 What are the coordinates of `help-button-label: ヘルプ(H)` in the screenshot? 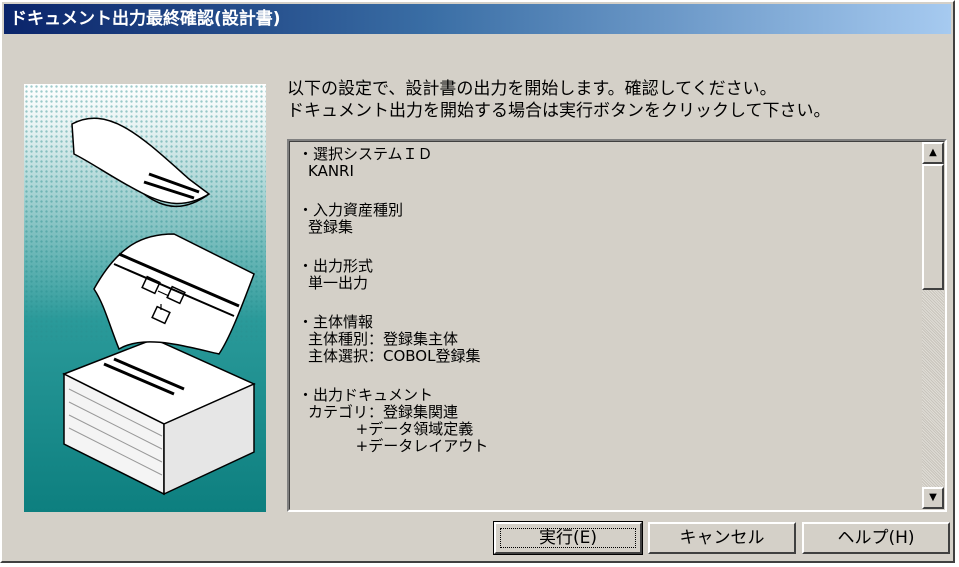 It's located at (876, 538).